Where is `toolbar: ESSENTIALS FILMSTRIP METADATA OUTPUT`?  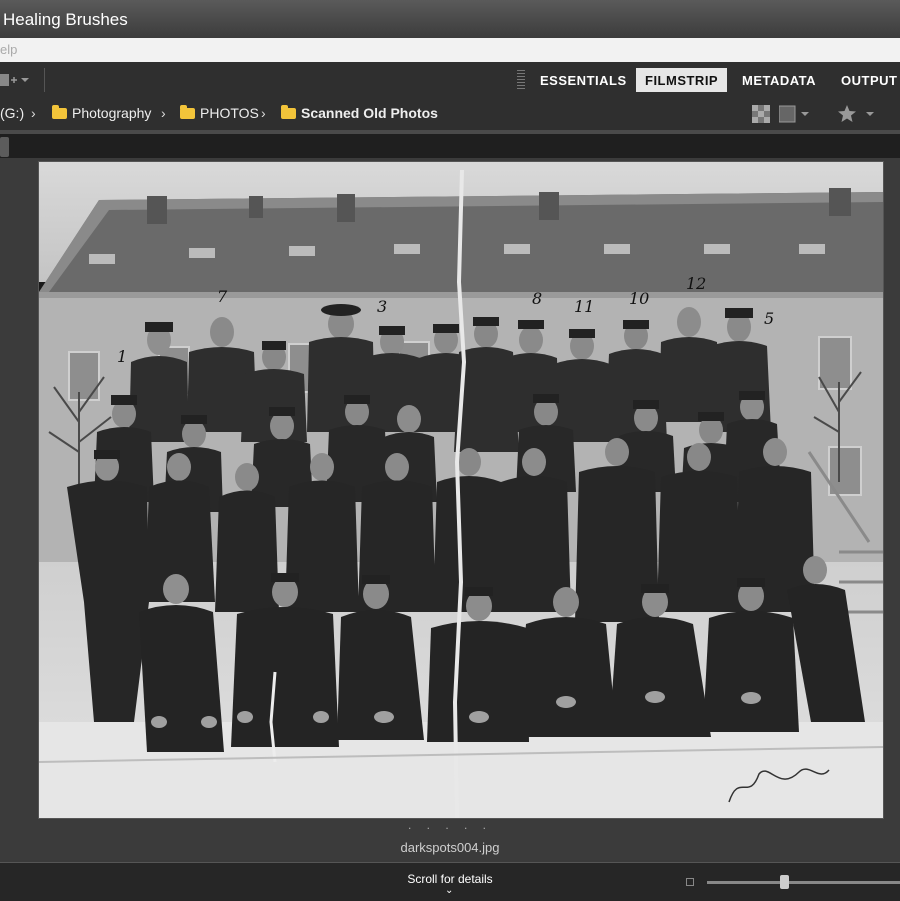
toolbar: ESSENTIALS FILMSTRIP METADATA OUTPUT is located at coordinates (450, 80).